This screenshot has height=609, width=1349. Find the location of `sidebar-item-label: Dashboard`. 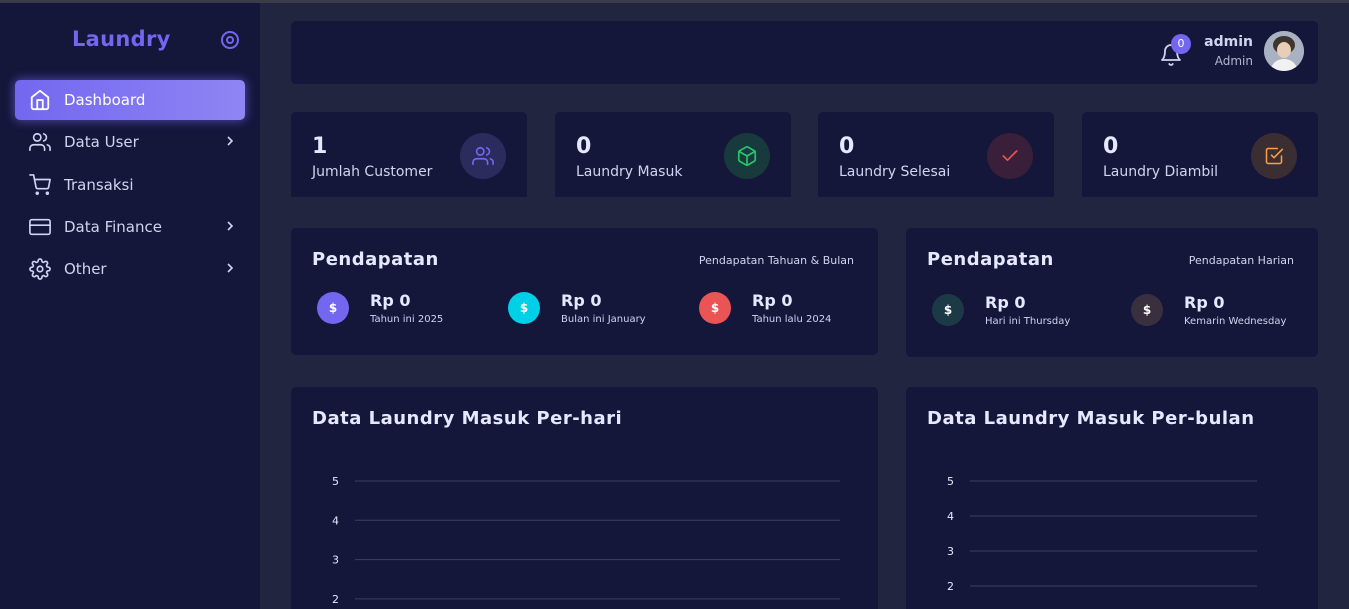

sidebar-item-label: Dashboard is located at coordinates (105, 100).